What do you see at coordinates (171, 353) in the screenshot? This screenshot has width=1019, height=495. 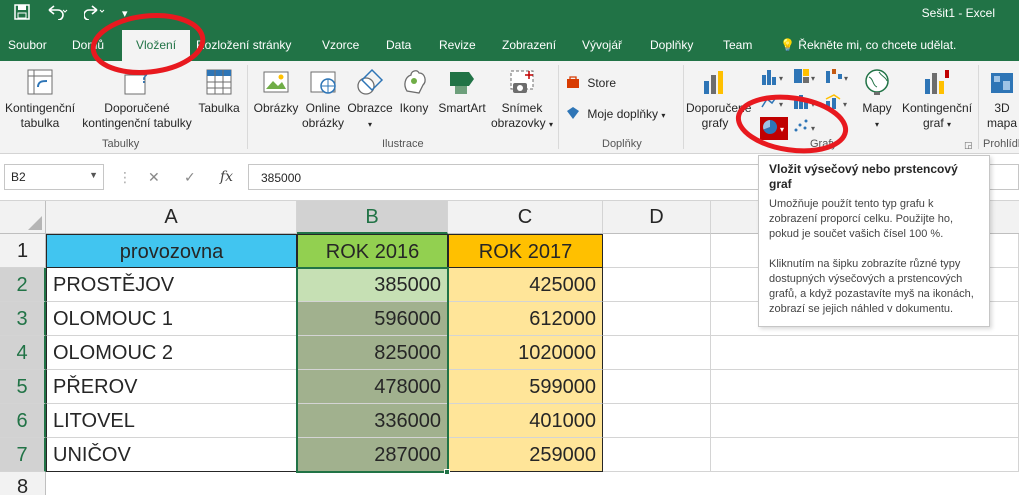 I see `table-row-cell-name: OLOMOUC 2` at bounding box center [171, 353].